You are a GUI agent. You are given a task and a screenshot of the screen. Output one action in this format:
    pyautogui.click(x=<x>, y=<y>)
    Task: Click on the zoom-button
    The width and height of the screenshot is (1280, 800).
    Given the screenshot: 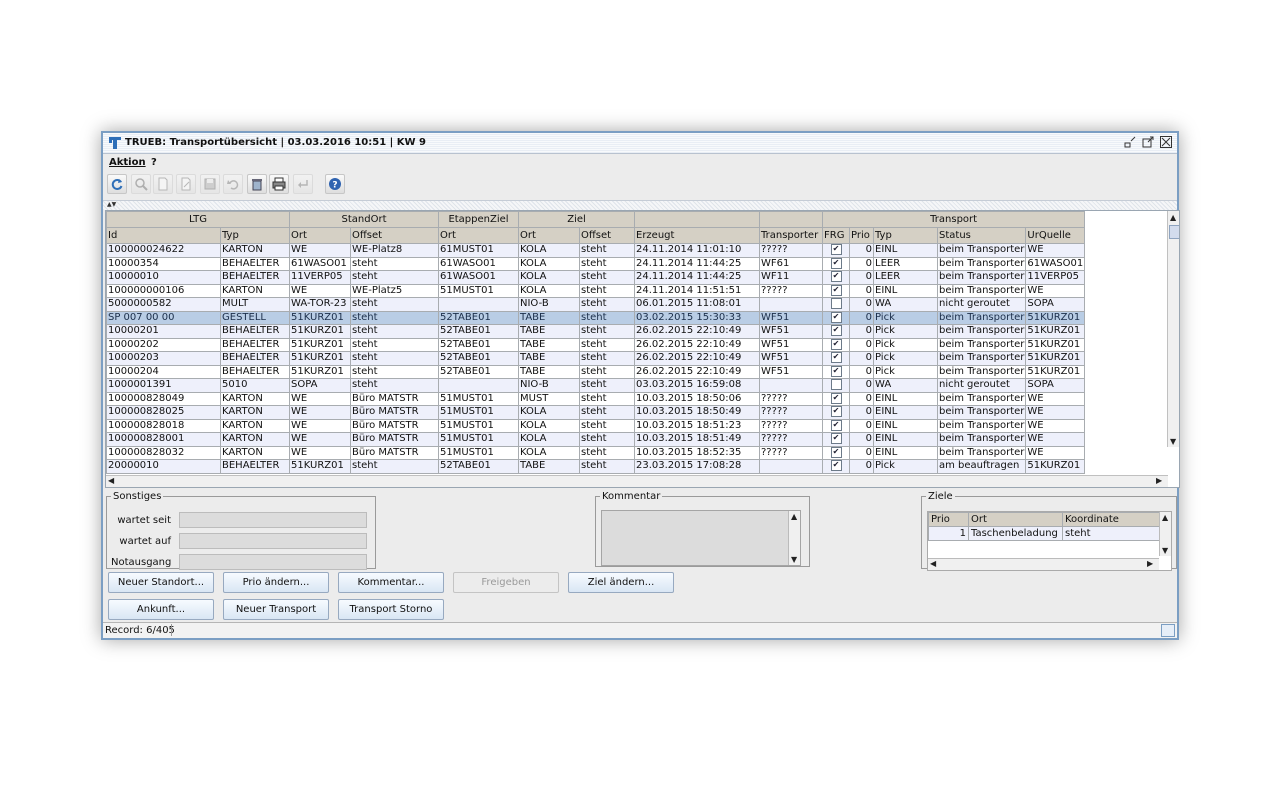 What is the action you would take?
    pyautogui.click(x=141, y=184)
    